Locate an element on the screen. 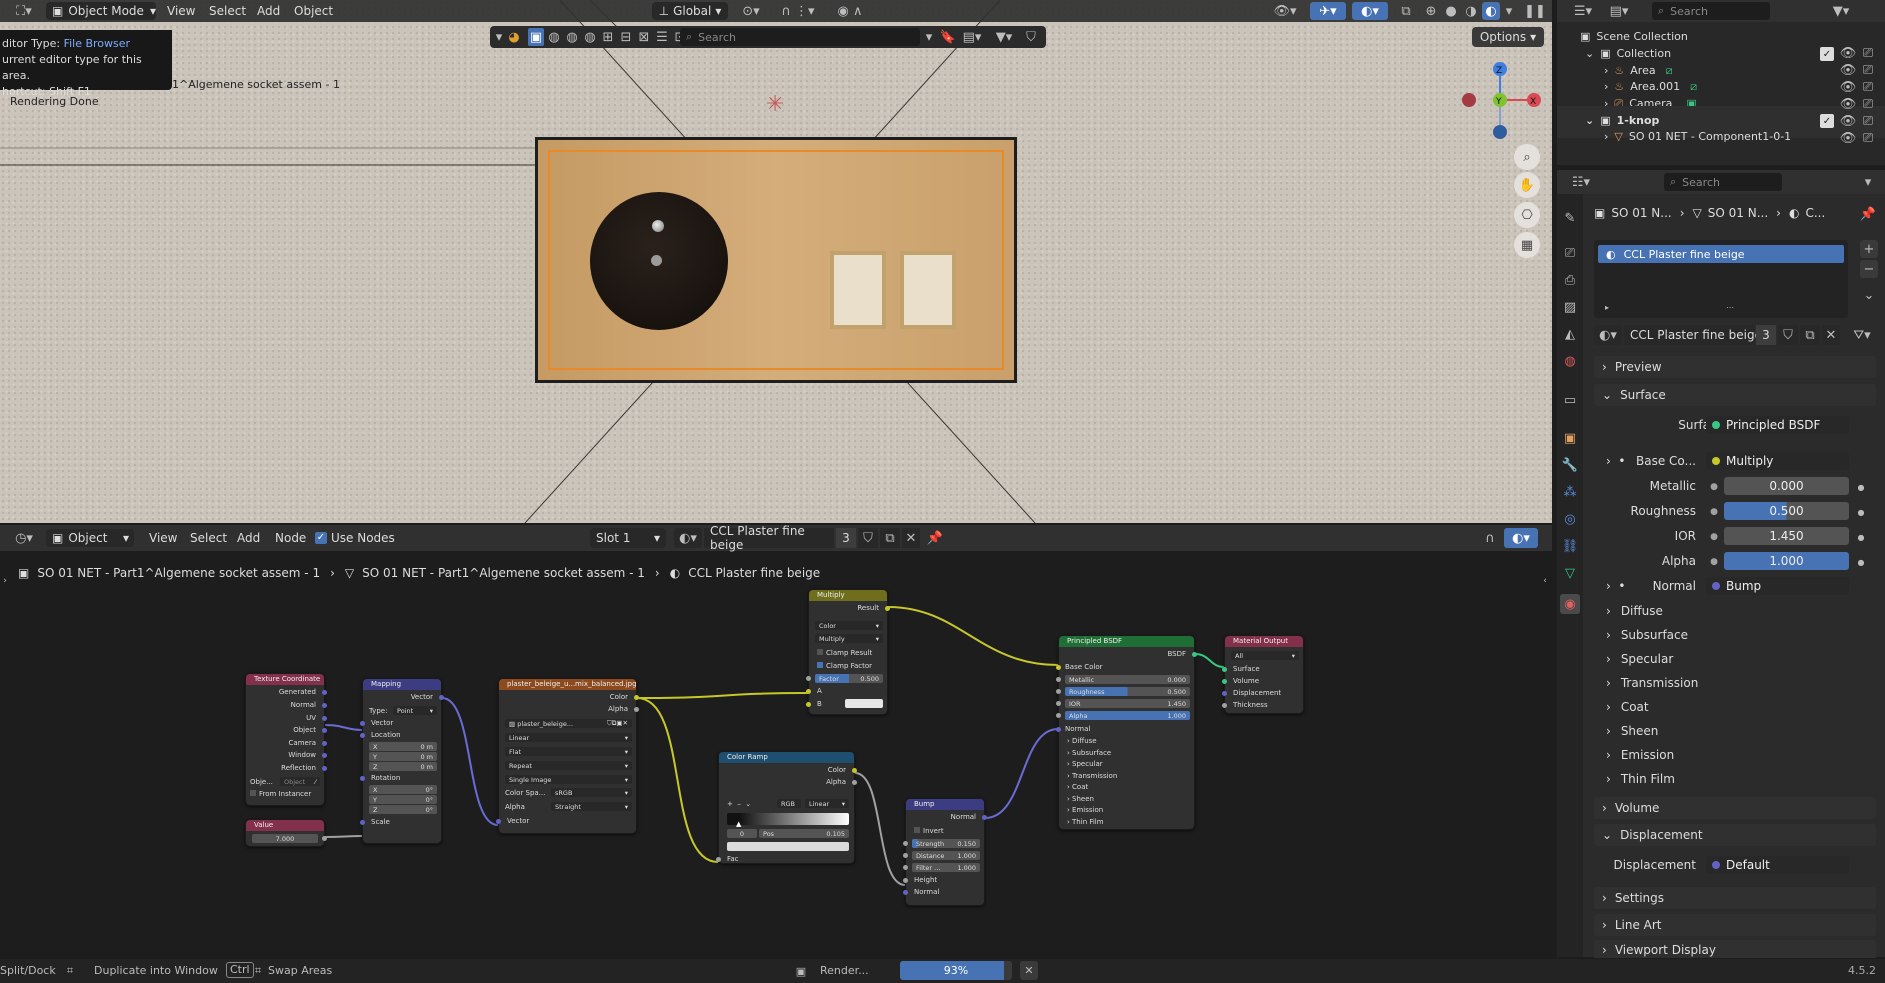  value-node: Value 7.000 is located at coordinates (286, 833).